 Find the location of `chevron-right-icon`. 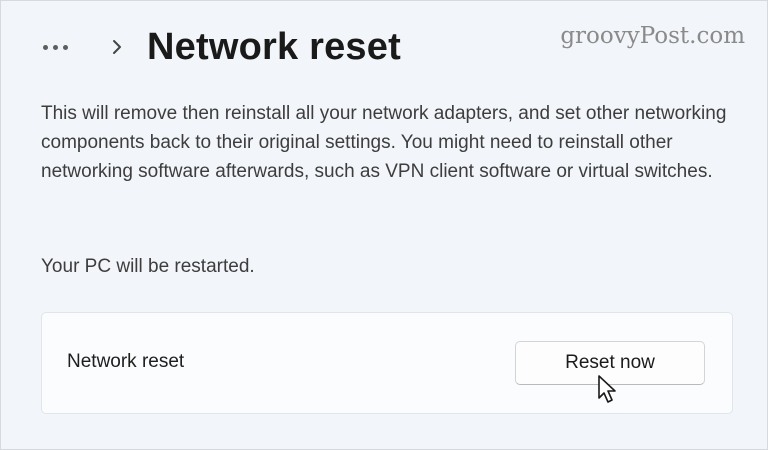

chevron-right-icon is located at coordinates (121, 47).